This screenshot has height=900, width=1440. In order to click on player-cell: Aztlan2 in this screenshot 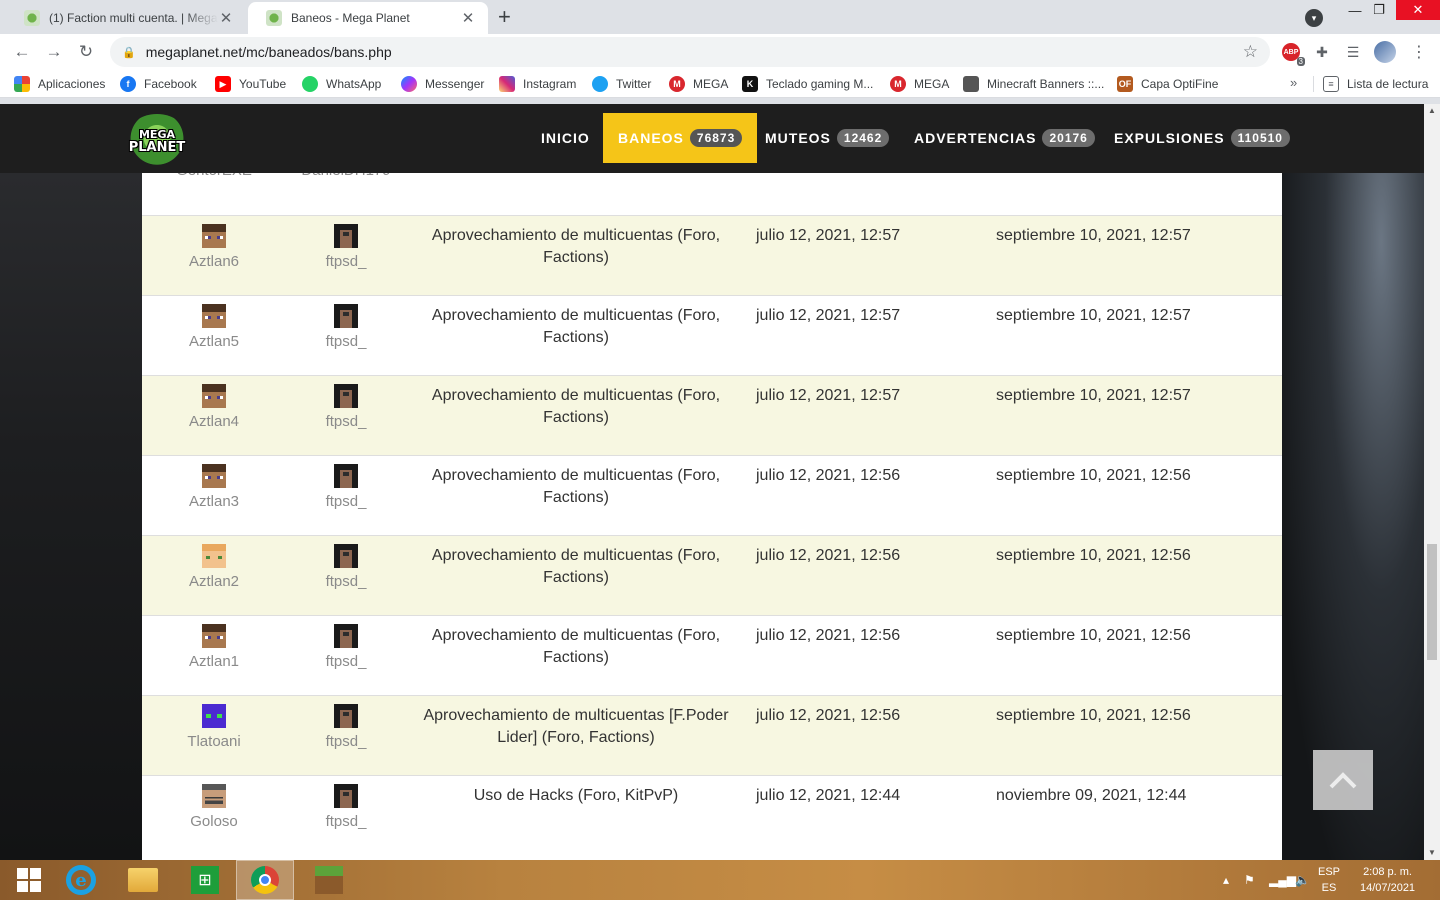, I will do `click(214, 567)`.